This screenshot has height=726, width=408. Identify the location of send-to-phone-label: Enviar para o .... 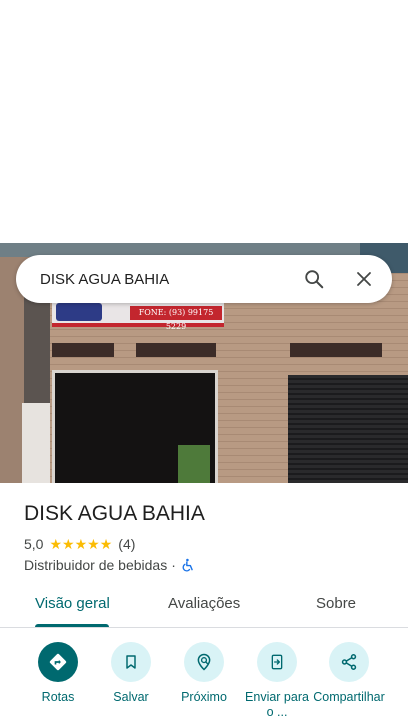
(277, 704).